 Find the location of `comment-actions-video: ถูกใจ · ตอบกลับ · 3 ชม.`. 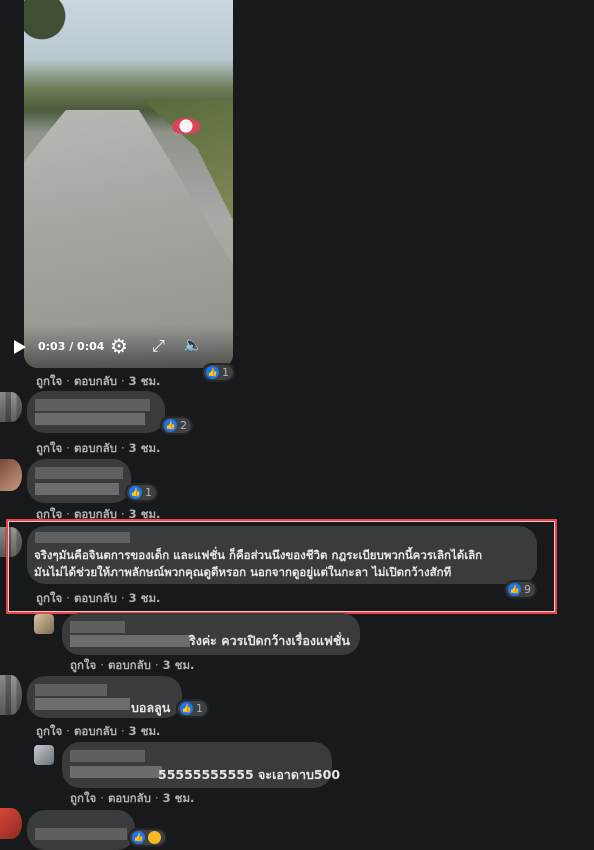

comment-actions-video: ถูกใจ · ตอบกลับ · 3 ชม. is located at coordinates (98, 381).